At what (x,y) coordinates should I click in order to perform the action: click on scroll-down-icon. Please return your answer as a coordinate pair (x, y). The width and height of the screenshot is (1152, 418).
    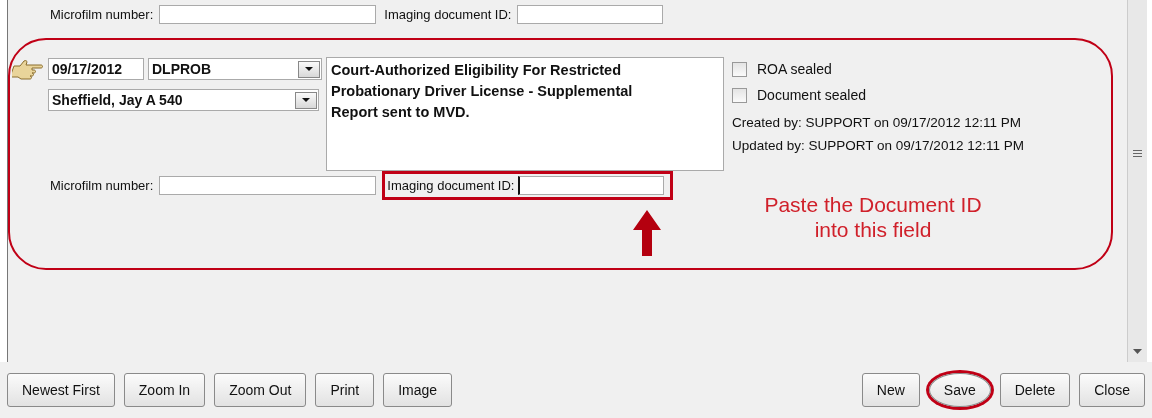
    Looking at the image, I should click on (1137, 351).